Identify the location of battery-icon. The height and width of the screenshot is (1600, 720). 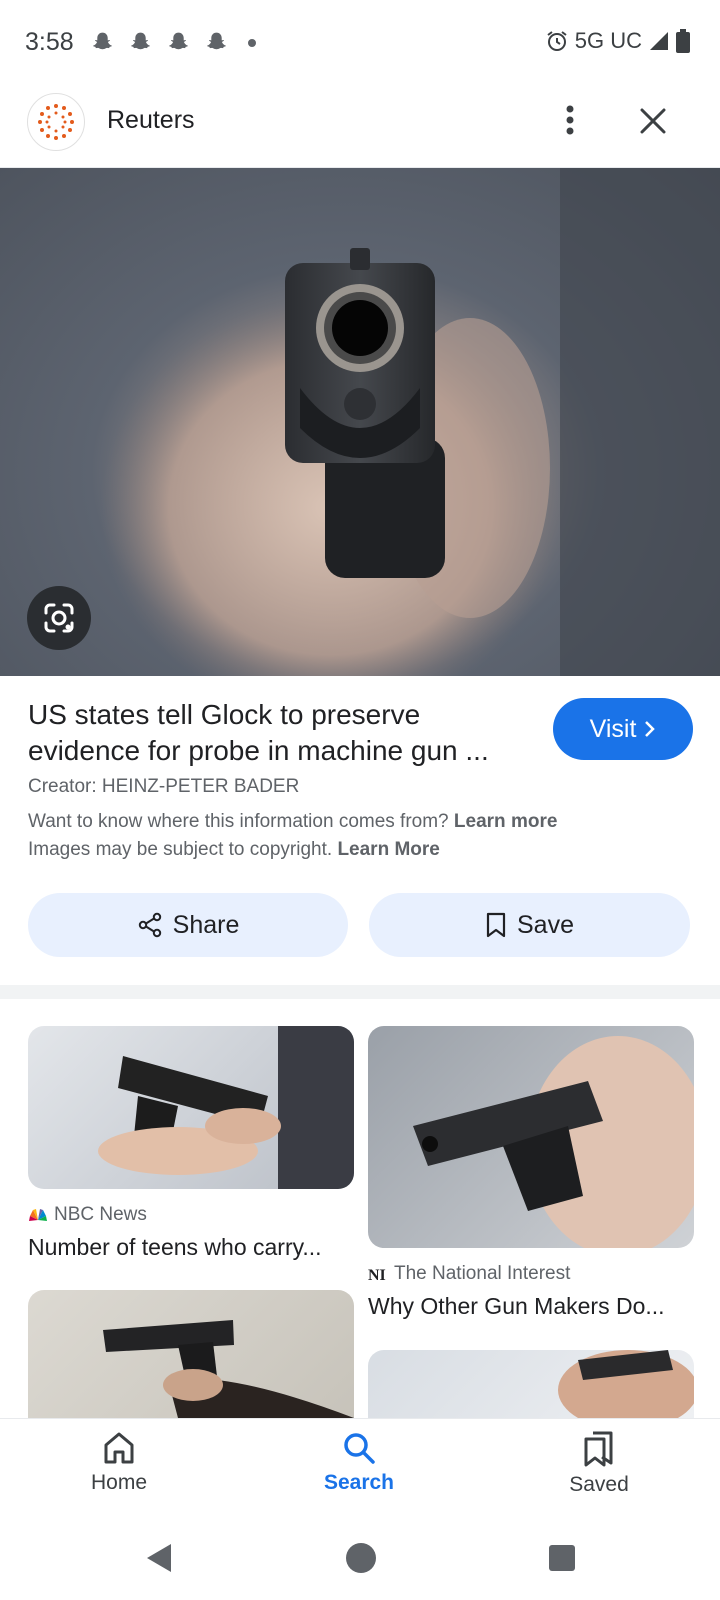
(683, 41).